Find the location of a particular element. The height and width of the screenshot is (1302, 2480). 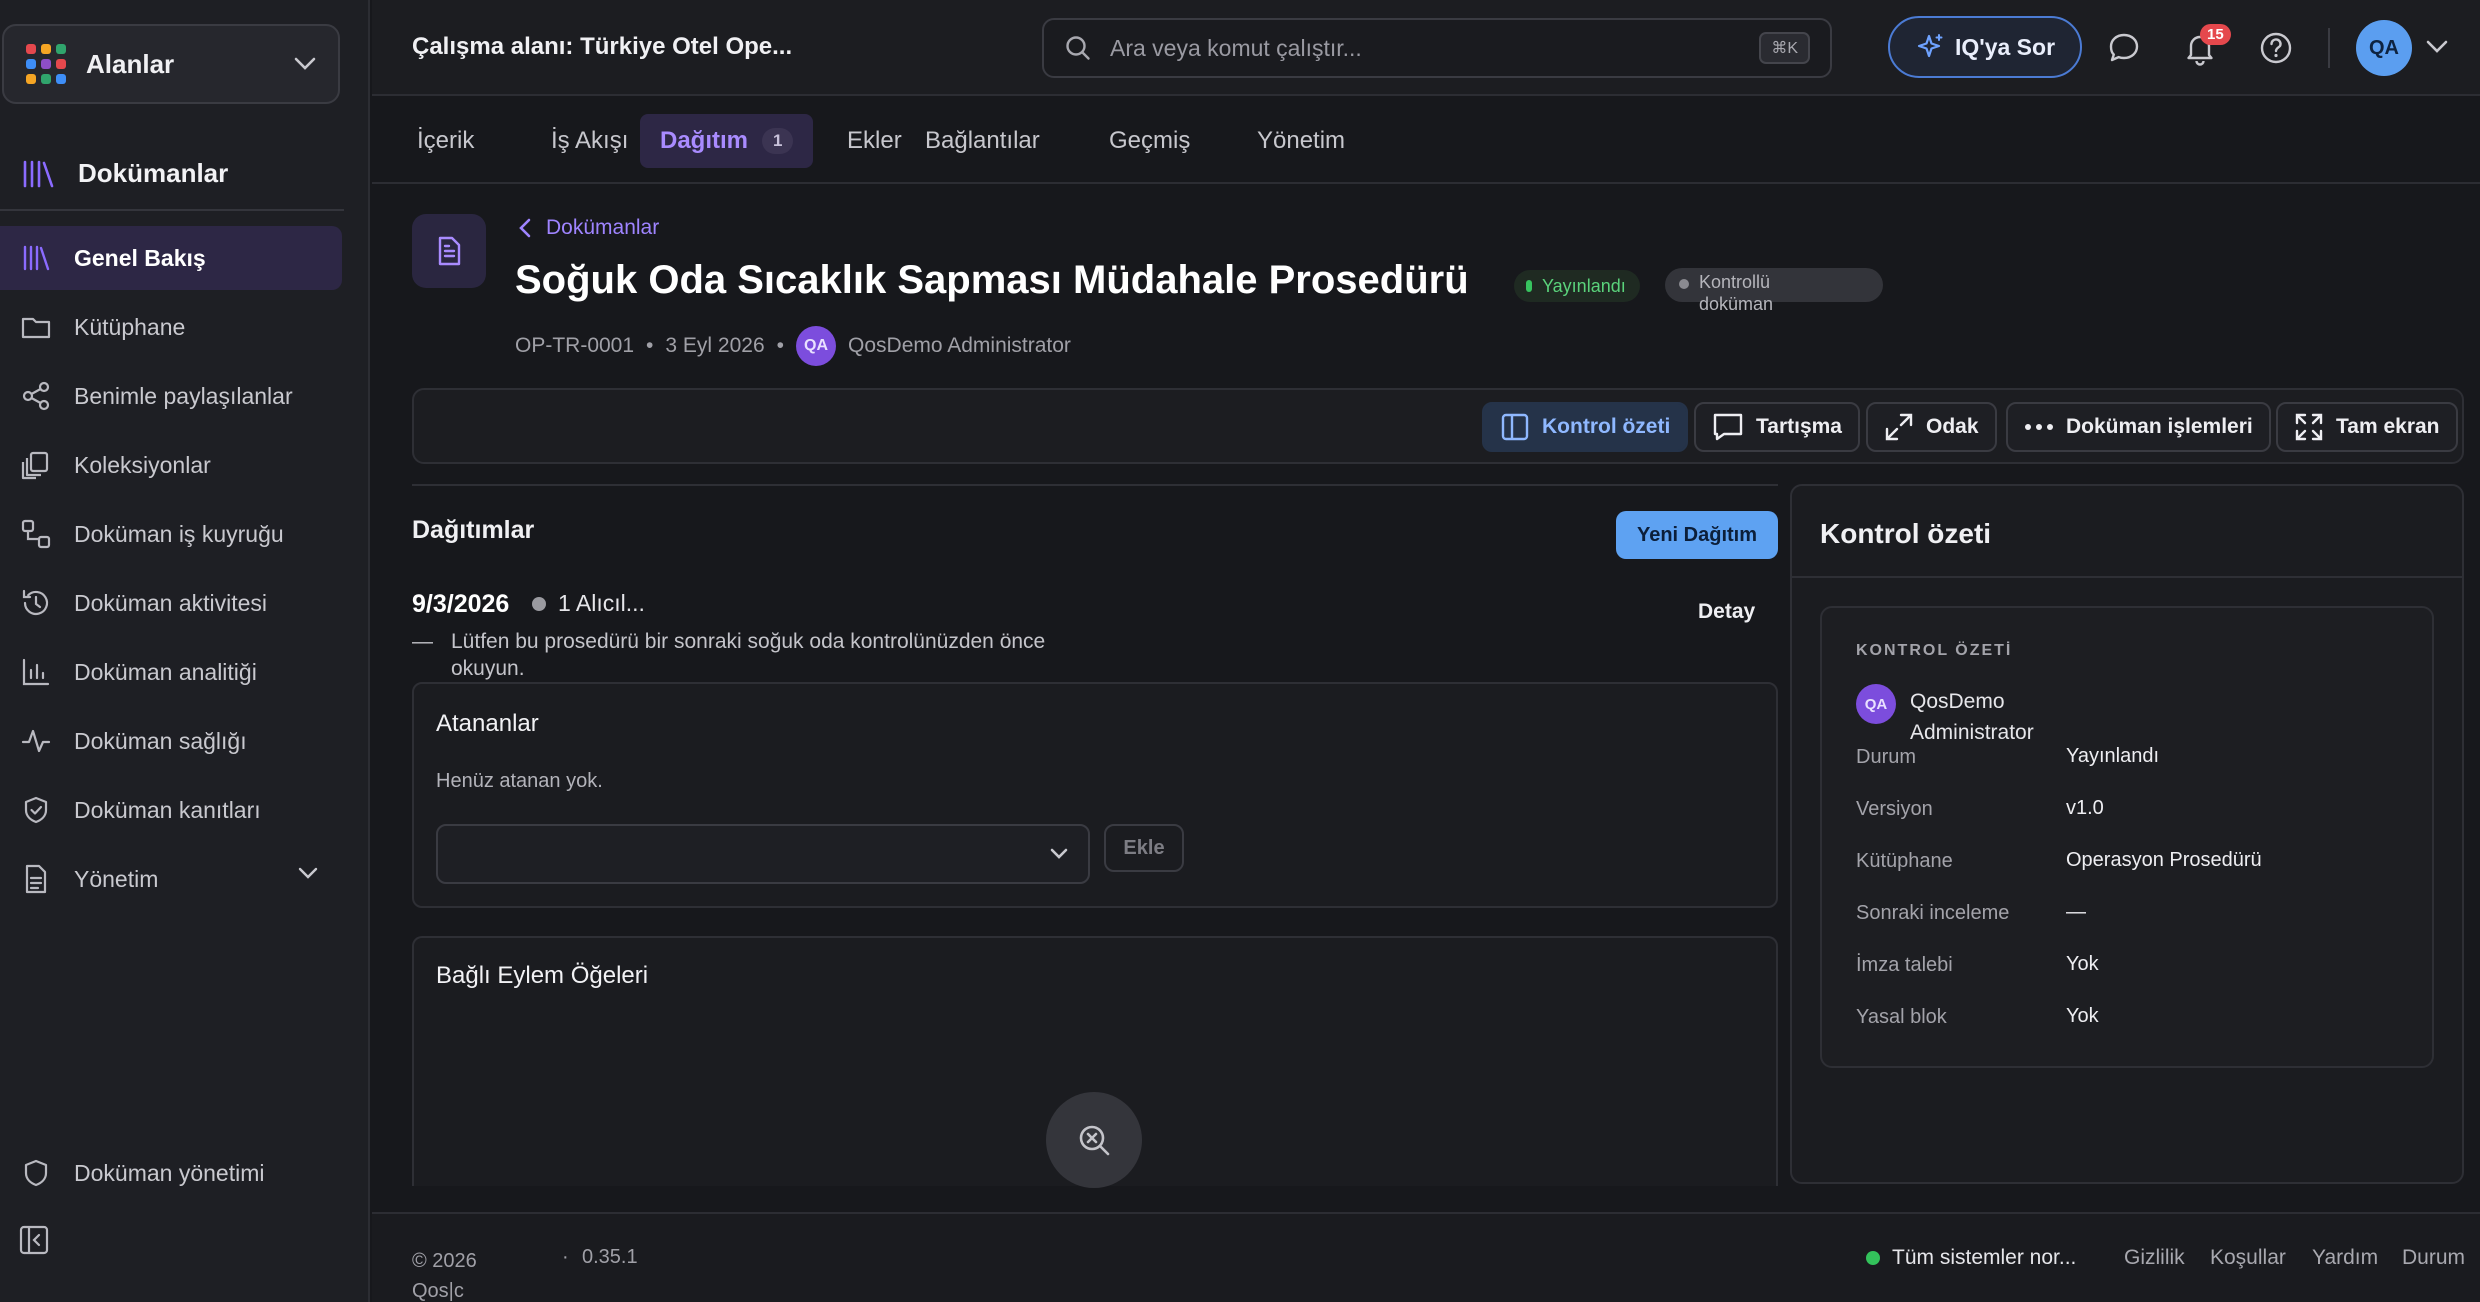

tab-3: Dağıtım 1 is located at coordinates (727, 141).